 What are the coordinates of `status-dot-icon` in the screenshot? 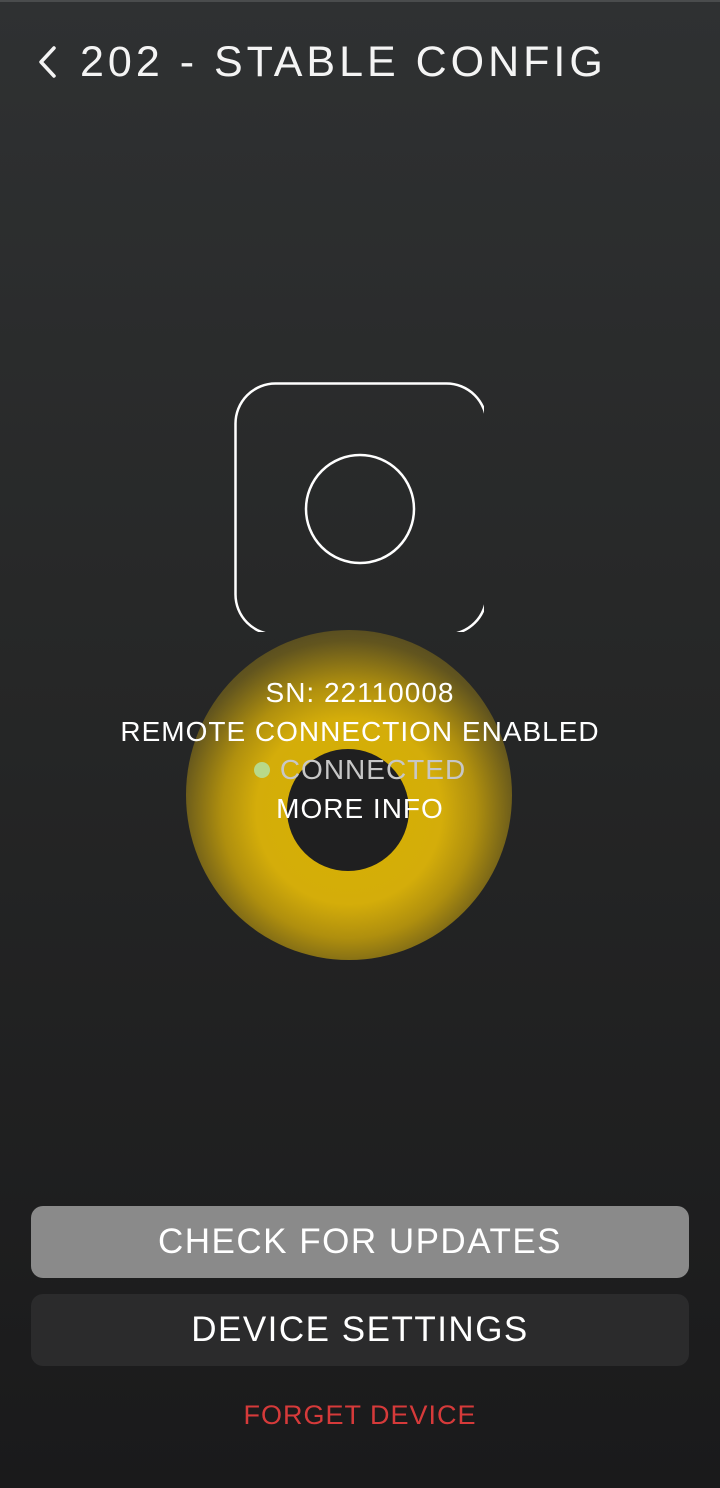 It's located at (261, 770).